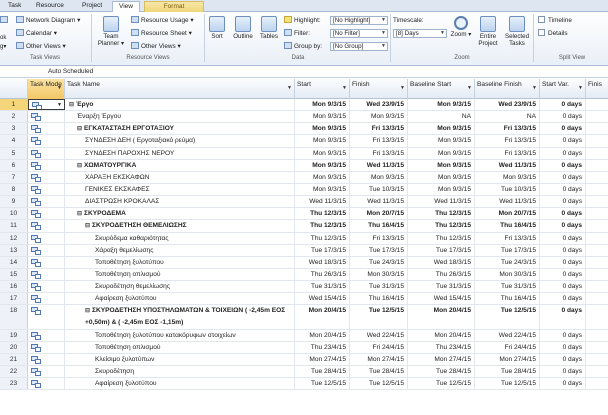 This screenshot has width=608, height=415. What do you see at coordinates (441, 89) in the screenshot?
I see `column-header-baseline-start: Baseline Start ▼` at bounding box center [441, 89].